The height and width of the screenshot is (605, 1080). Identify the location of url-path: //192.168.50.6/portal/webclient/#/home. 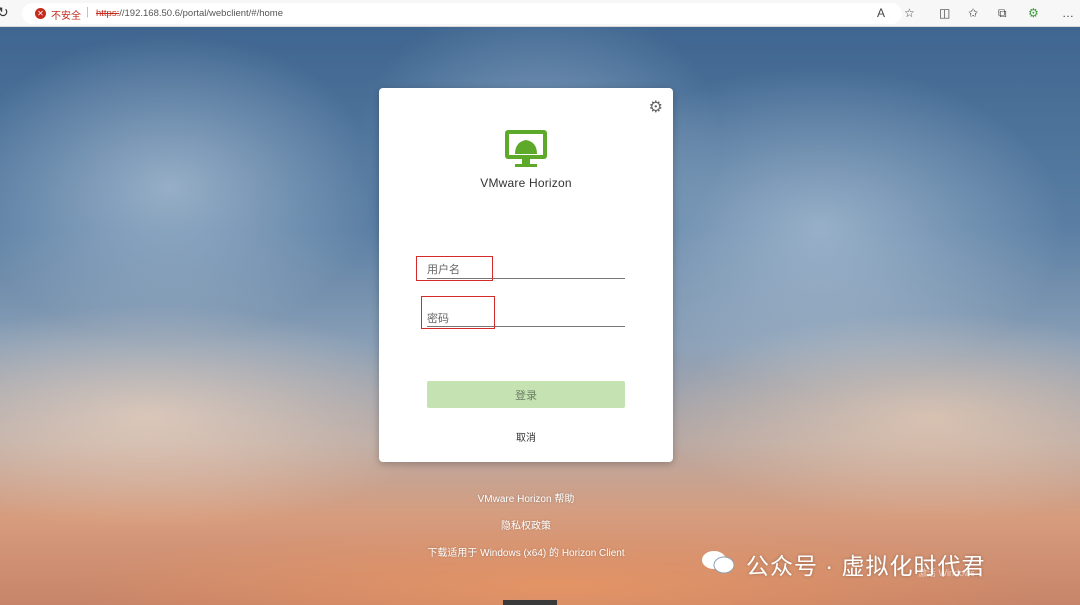
(201, 13).